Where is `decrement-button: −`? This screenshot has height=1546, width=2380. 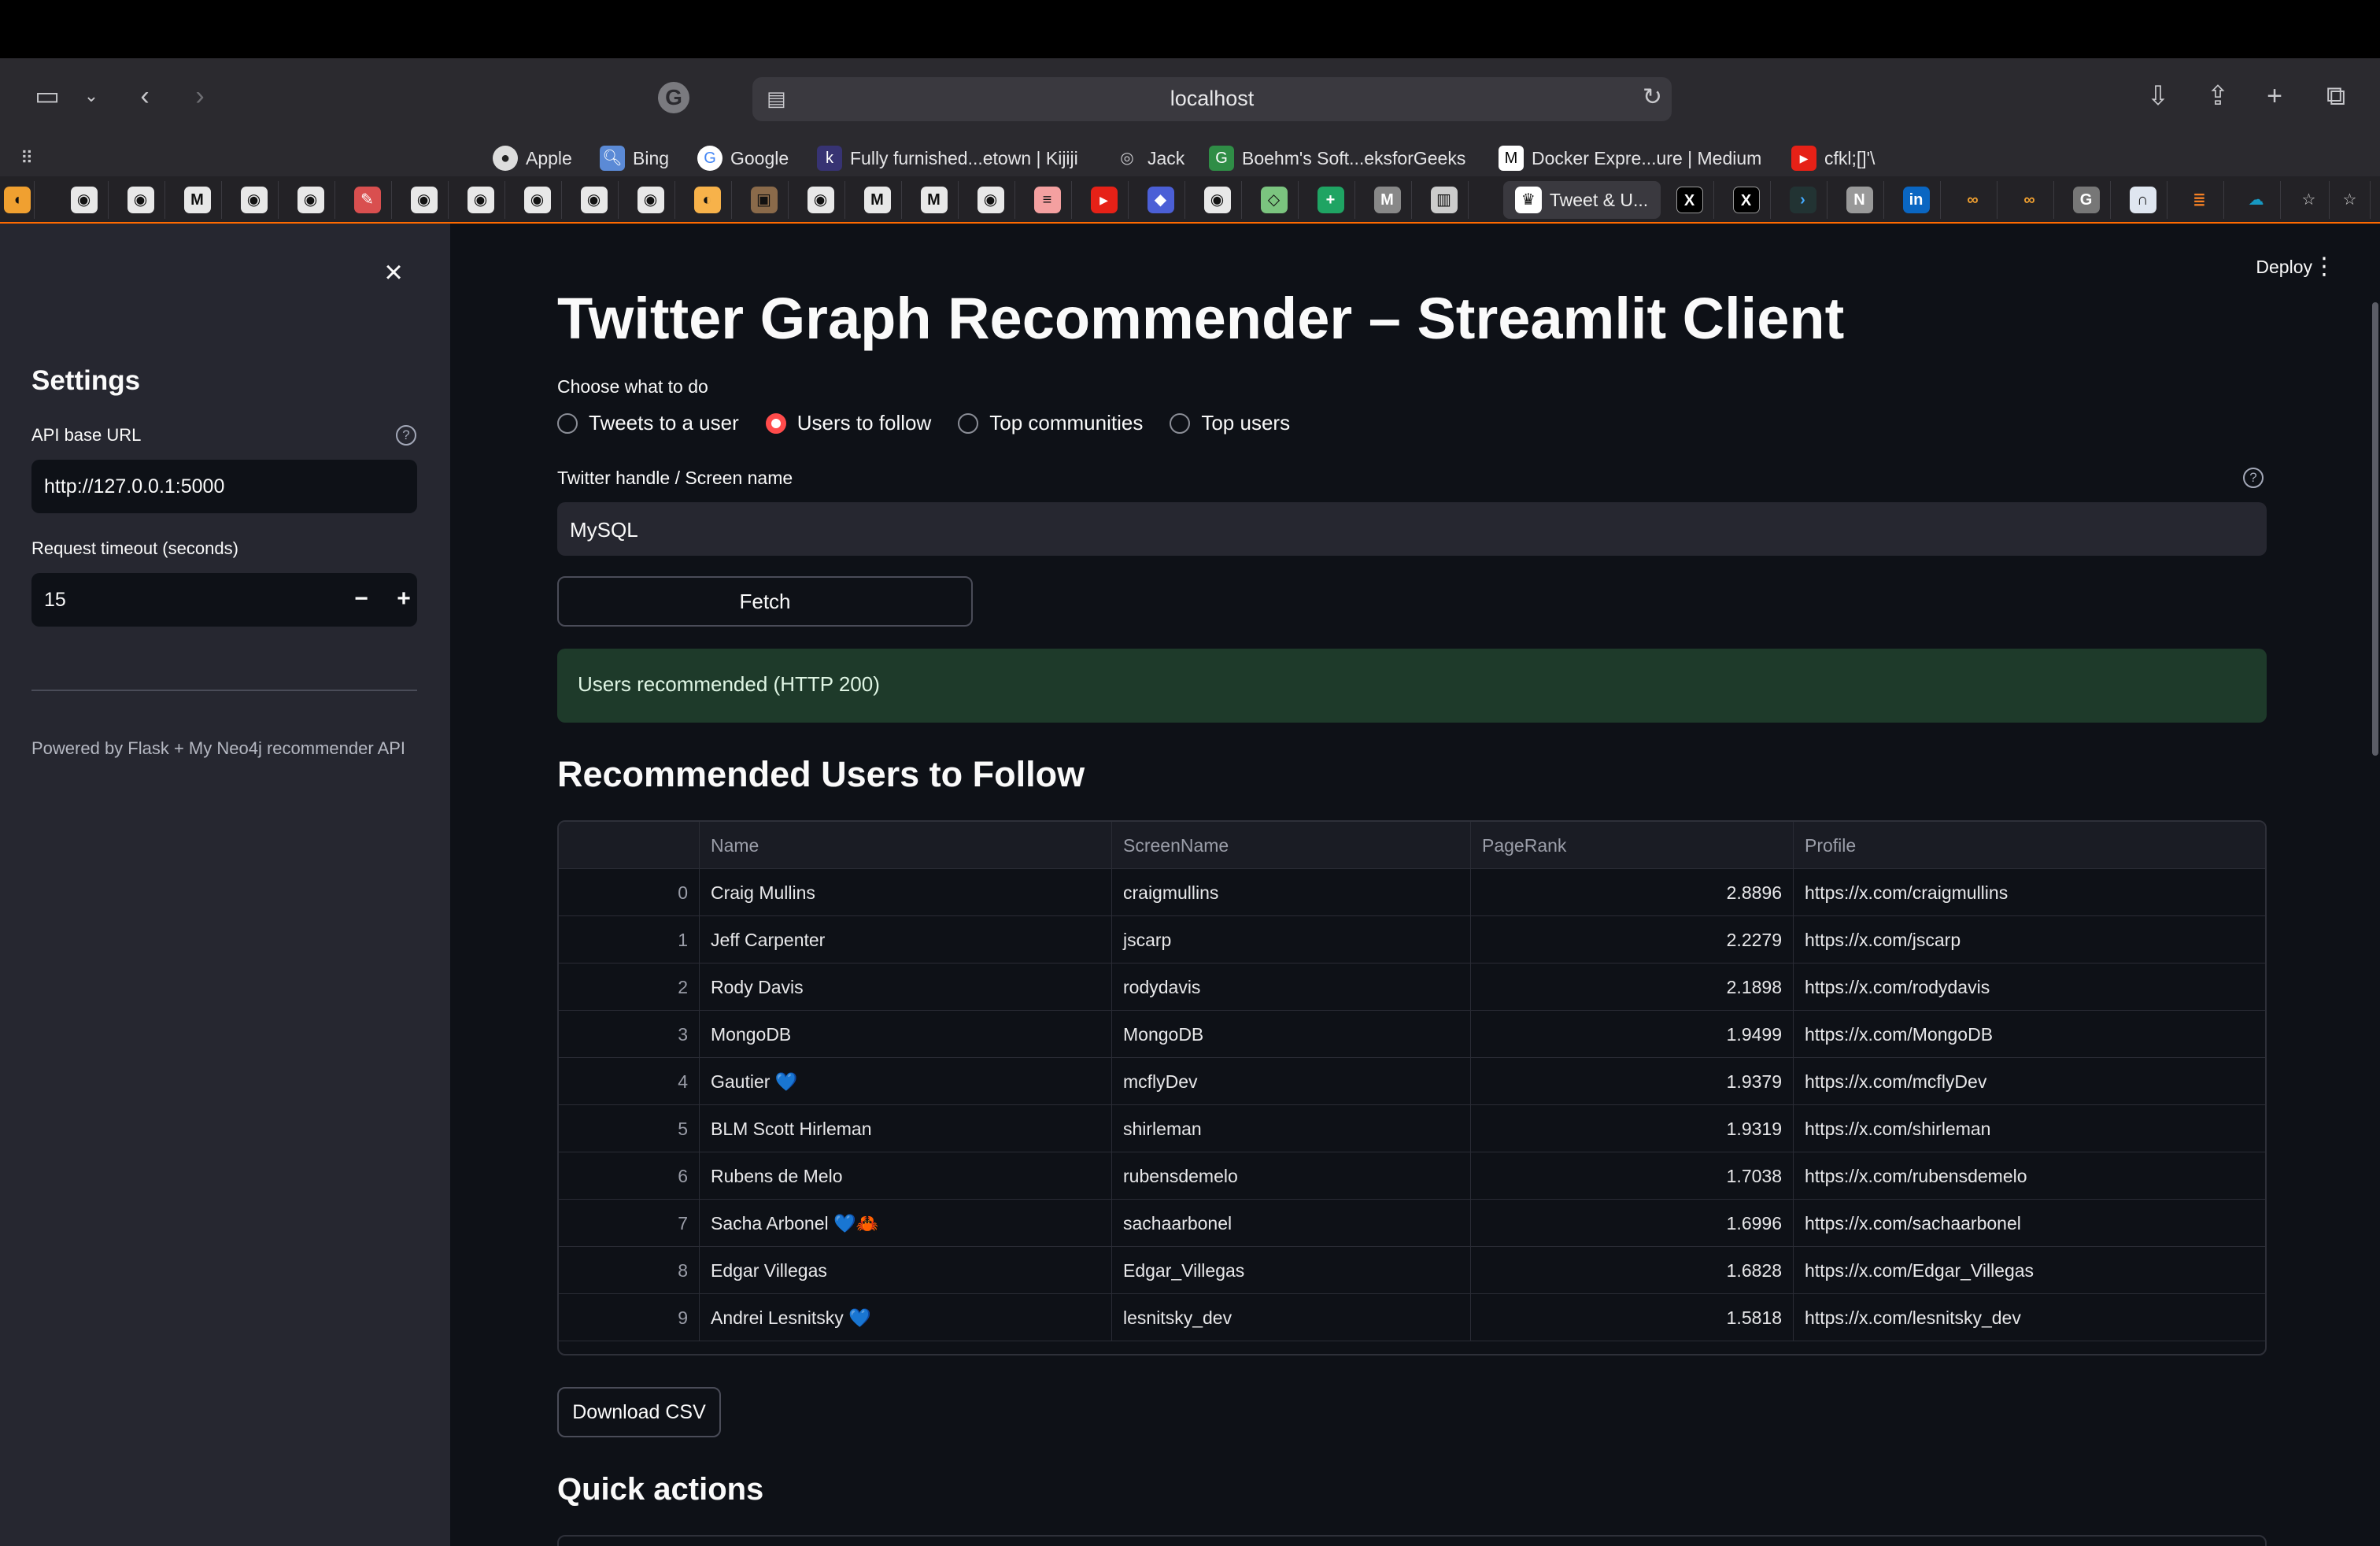
decrement-button: − is located at coordinates (361, 600).